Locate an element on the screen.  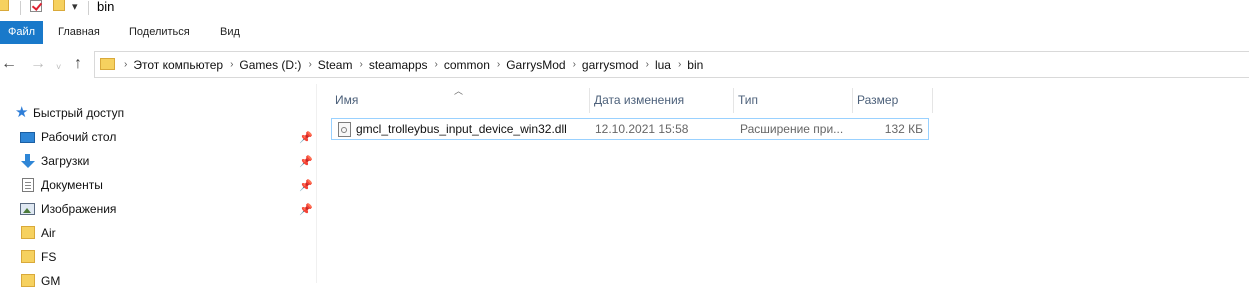
nav-label: Документы is located at coordinates (72, 185).